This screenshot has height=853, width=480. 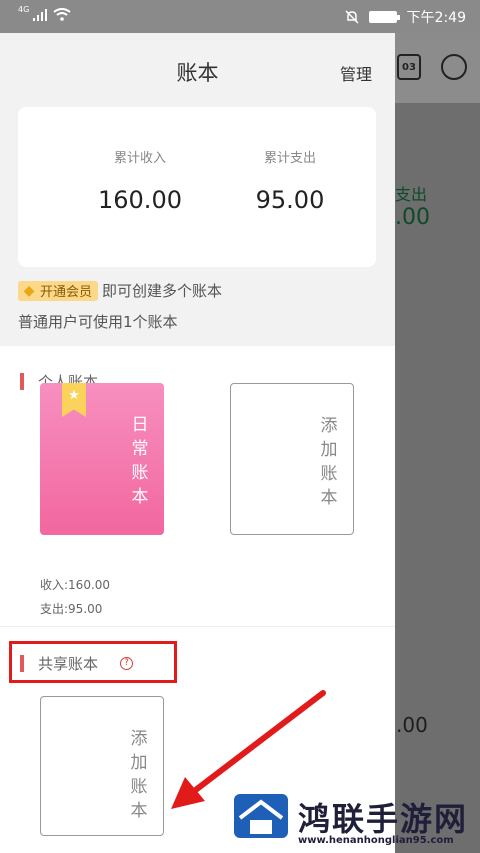 What do you see at coordinates (139, 158) in the screenshot?
I see `income-label: 累计收入` at bounding box center [139, 158].